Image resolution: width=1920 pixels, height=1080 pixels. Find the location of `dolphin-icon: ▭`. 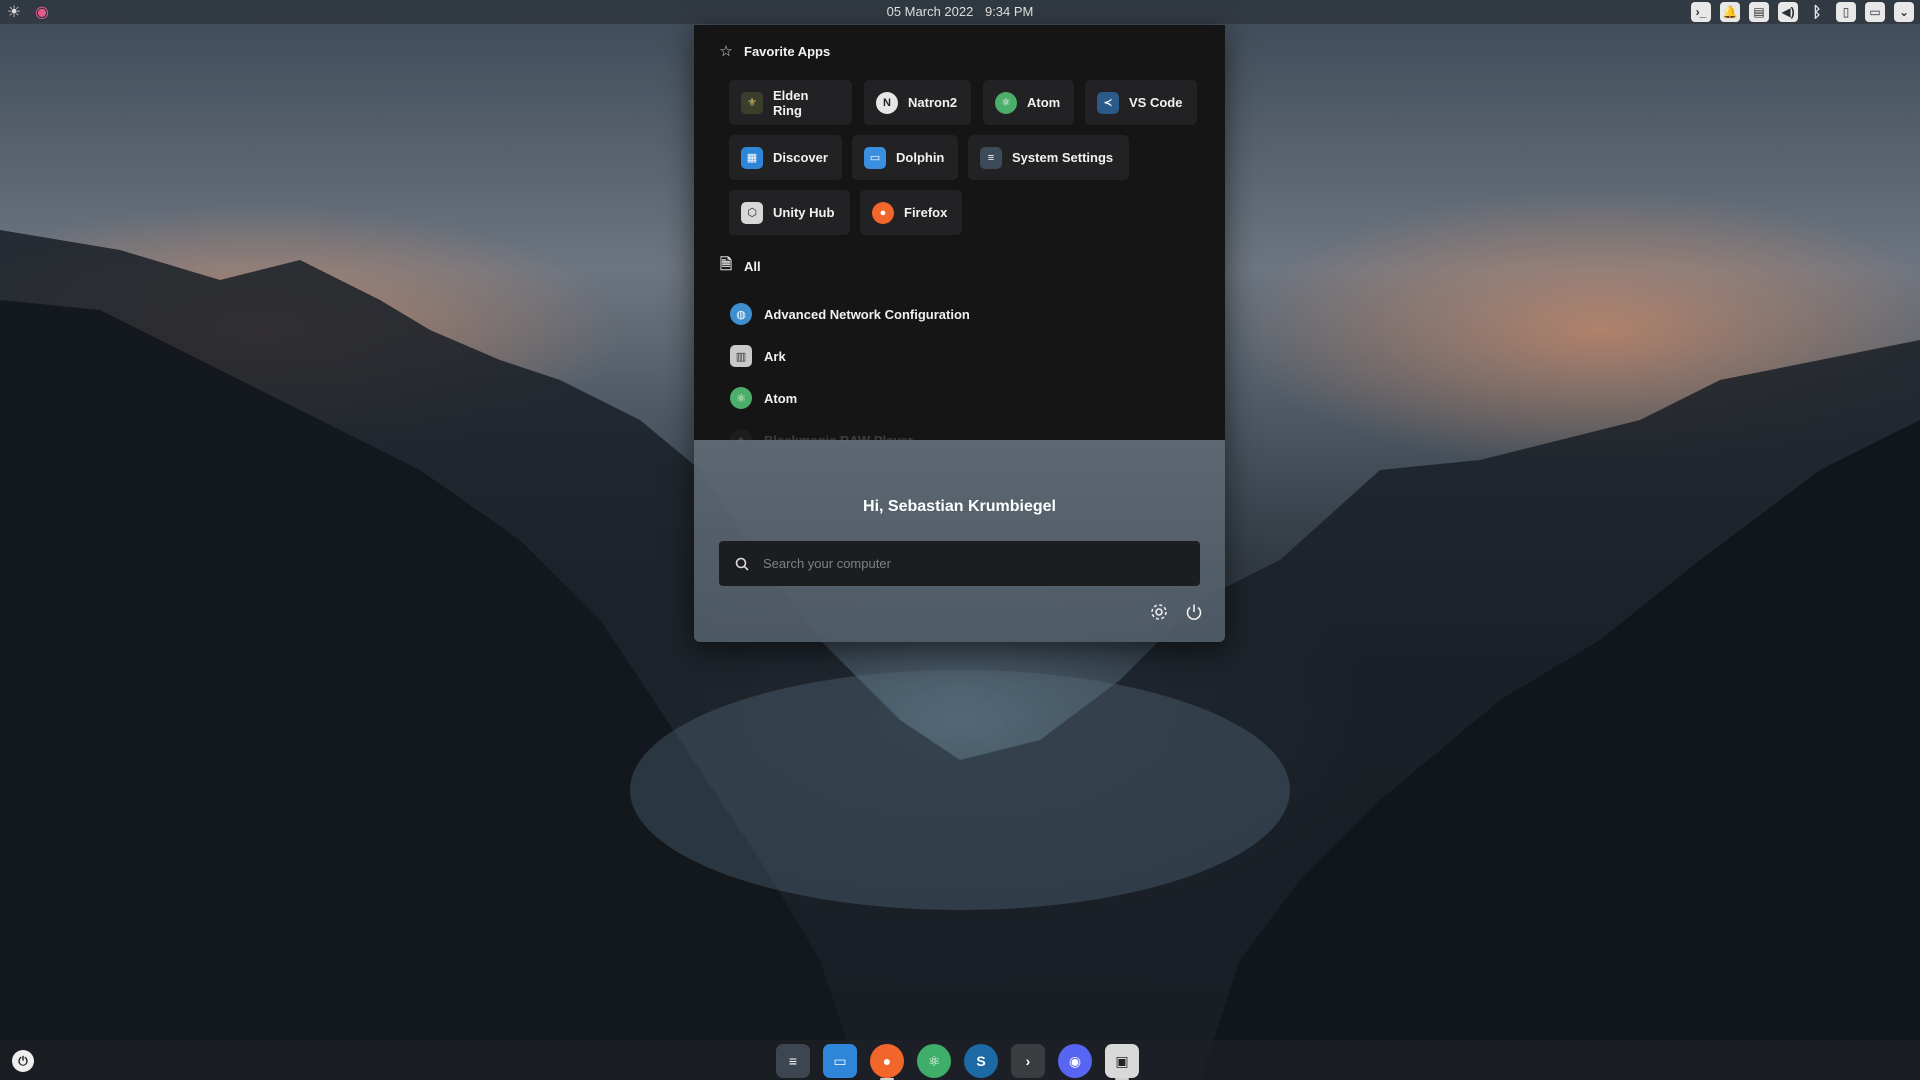

dolphin-icon: ▭ is located at coordinates (875, 157).